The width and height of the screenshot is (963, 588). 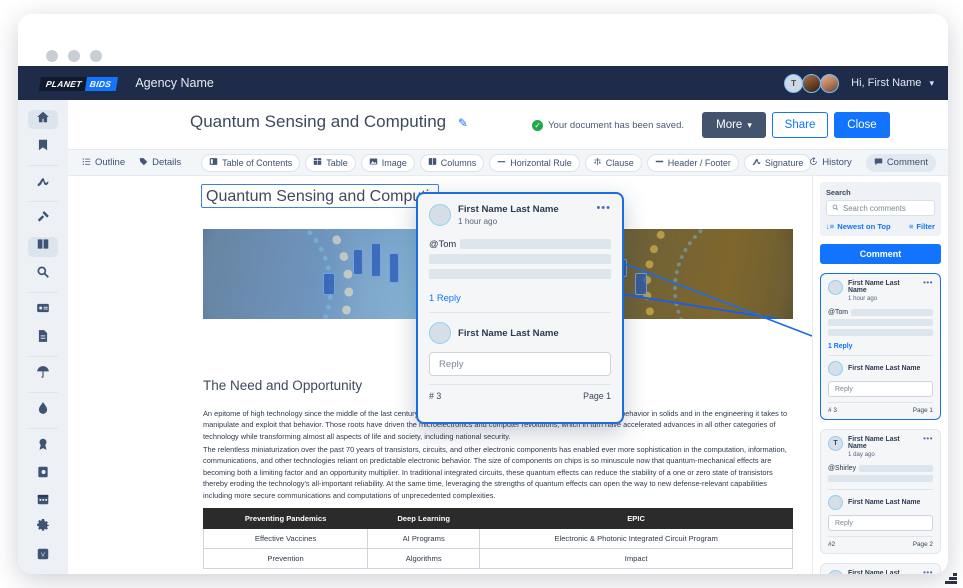 I want to click on toolbar-comment: Comment, so click(x=900, y=162).